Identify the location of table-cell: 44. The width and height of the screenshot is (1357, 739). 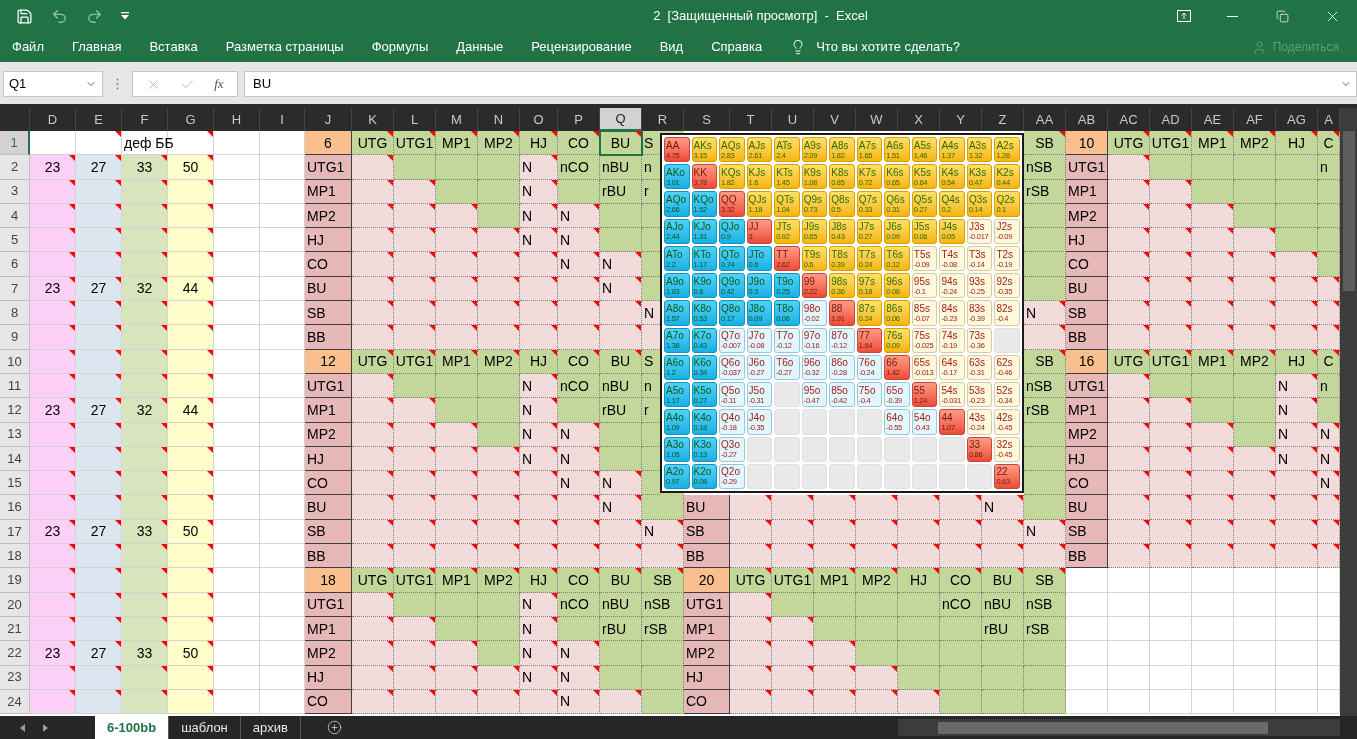
(191, 289).